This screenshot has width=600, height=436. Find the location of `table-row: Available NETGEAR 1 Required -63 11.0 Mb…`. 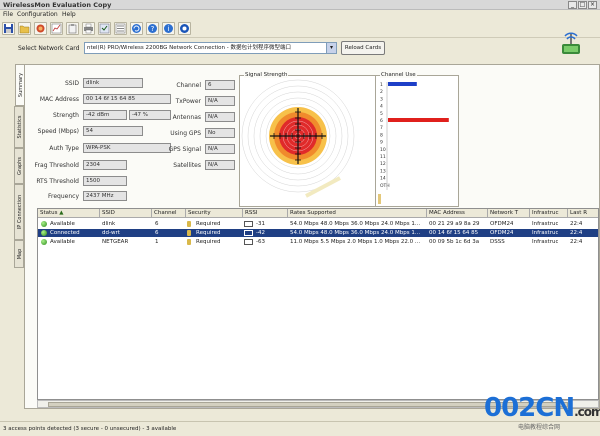

table-row: Available NETGEAR 1 Required -63 11.0 Mb… is located at coordinates (318, 242).